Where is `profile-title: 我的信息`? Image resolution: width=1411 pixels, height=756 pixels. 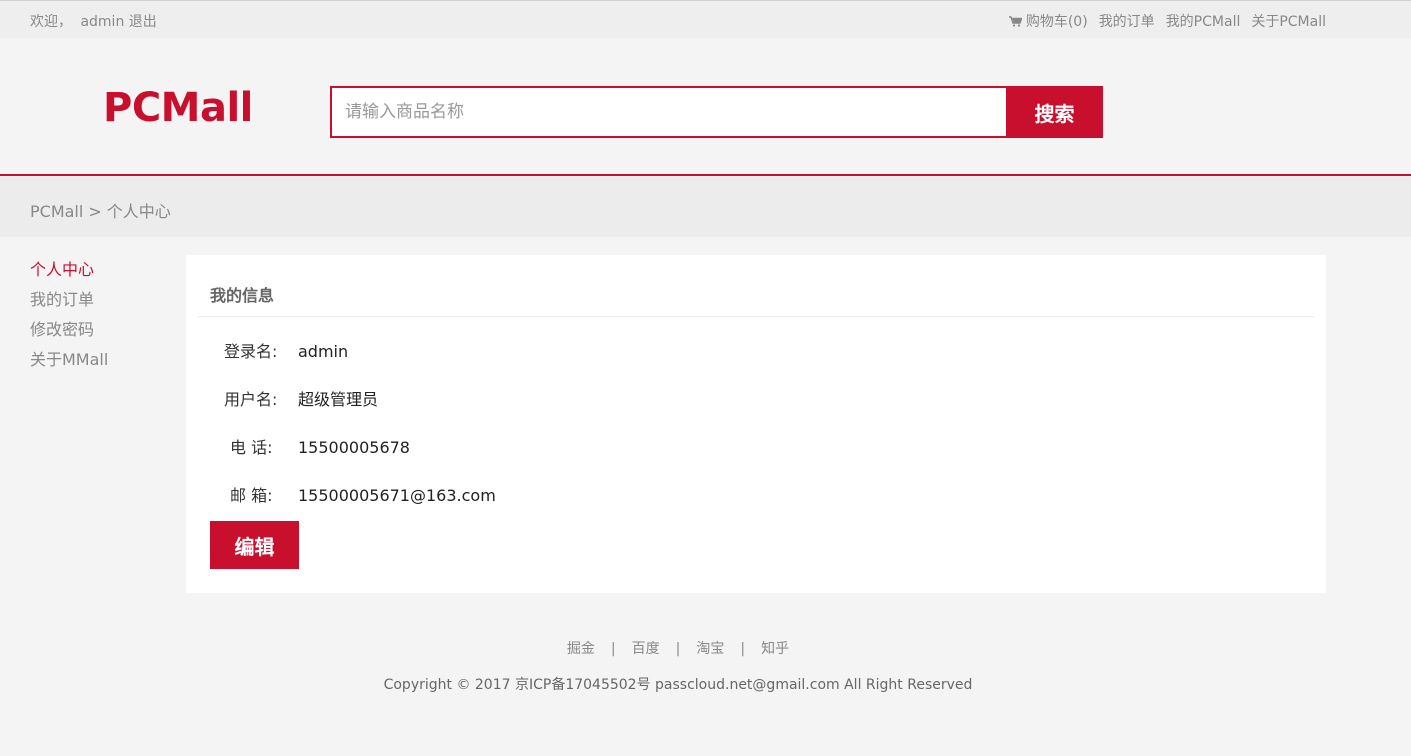
profile-title: 我的信息 is located at coordinates (242, 295).